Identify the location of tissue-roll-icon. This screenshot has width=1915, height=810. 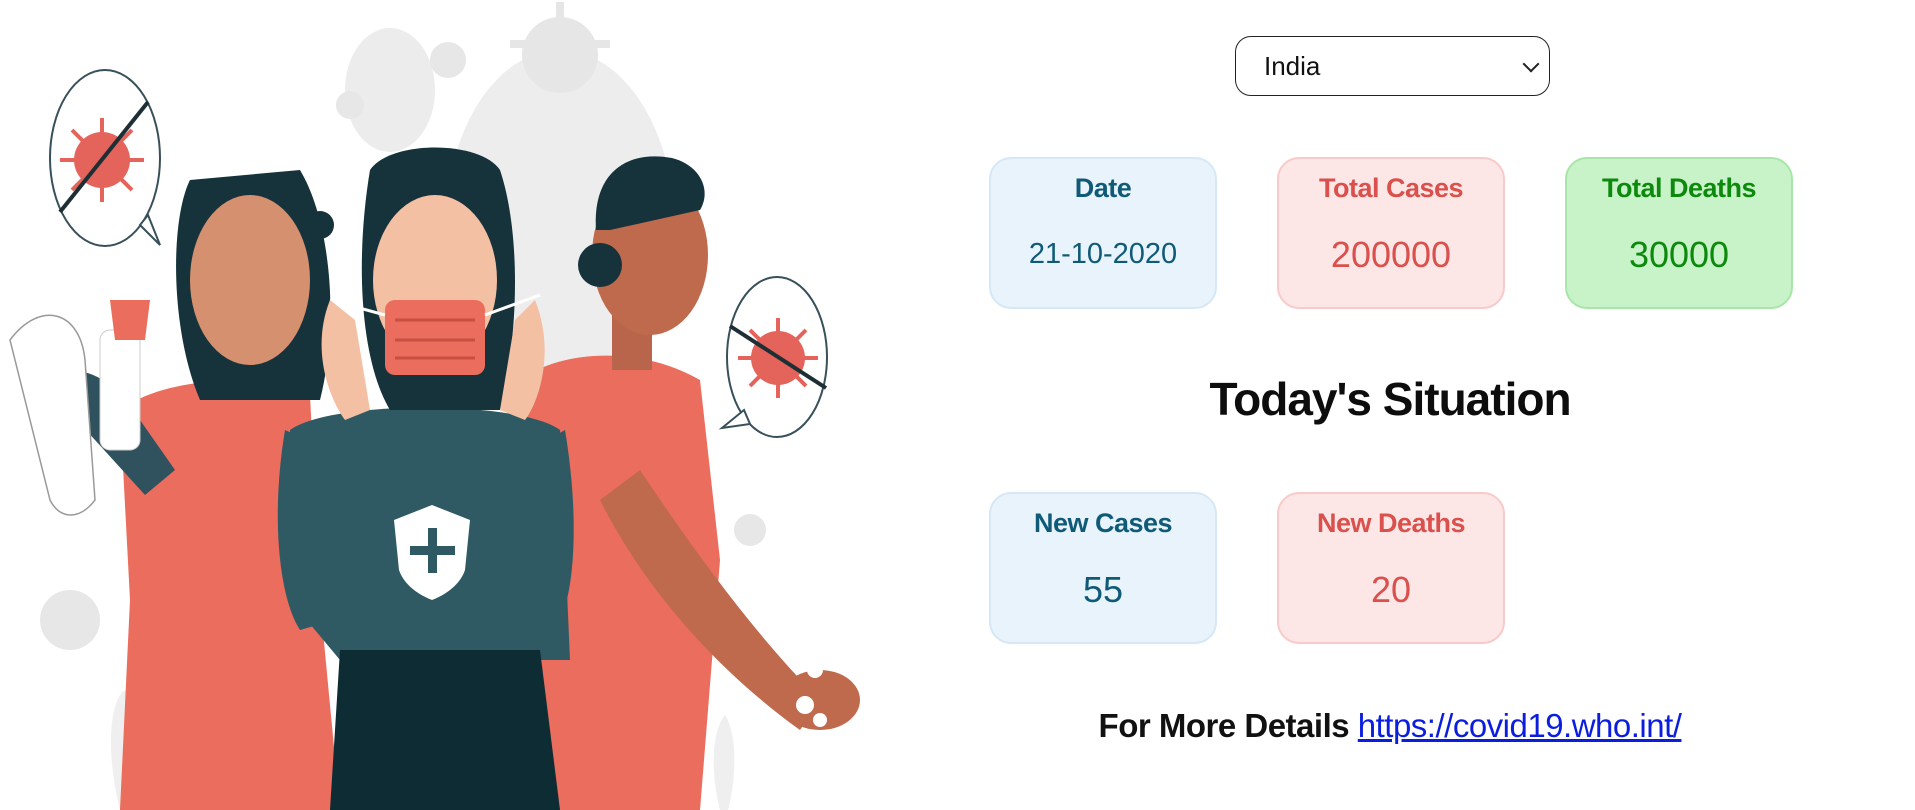
(52, 415).